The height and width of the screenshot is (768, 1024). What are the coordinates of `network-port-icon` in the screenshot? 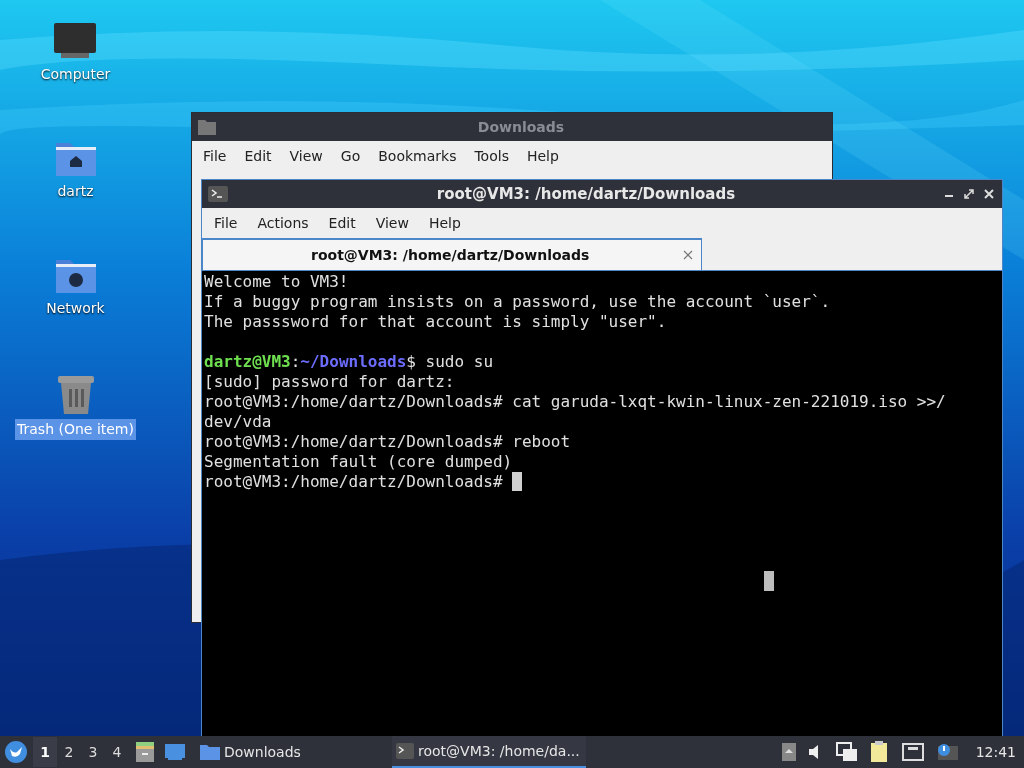 It's located at (912, 752).